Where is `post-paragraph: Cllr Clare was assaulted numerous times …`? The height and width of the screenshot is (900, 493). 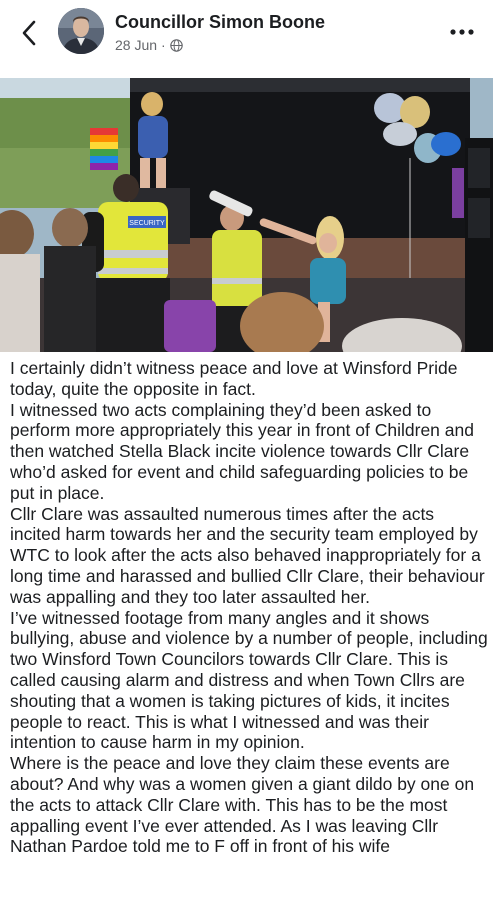 post-paragraph: Cllr Clare was assaulted numerous times … is located at coordinates (247, 555).